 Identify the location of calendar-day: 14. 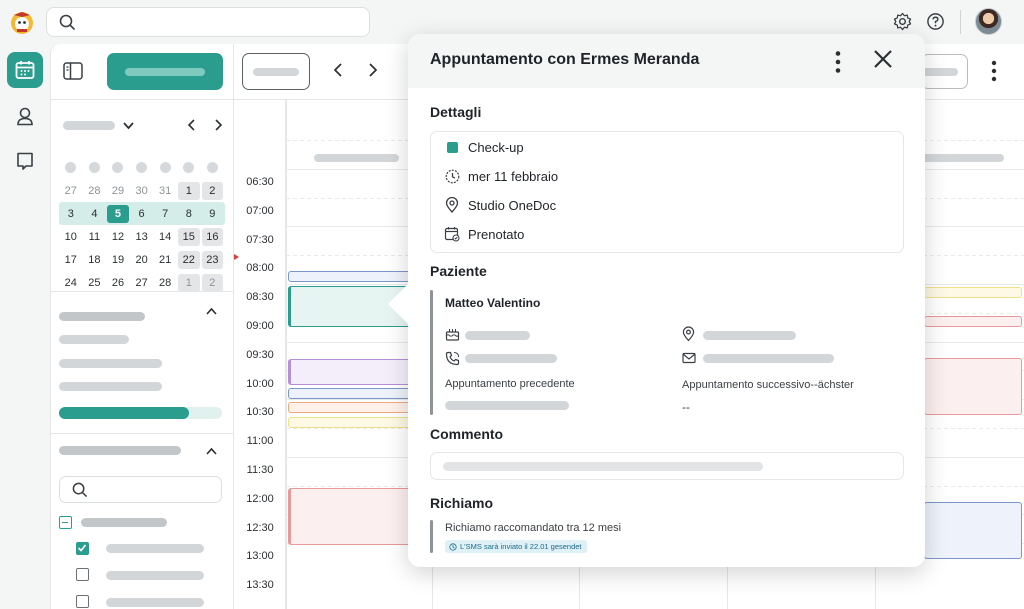
(165, 237).